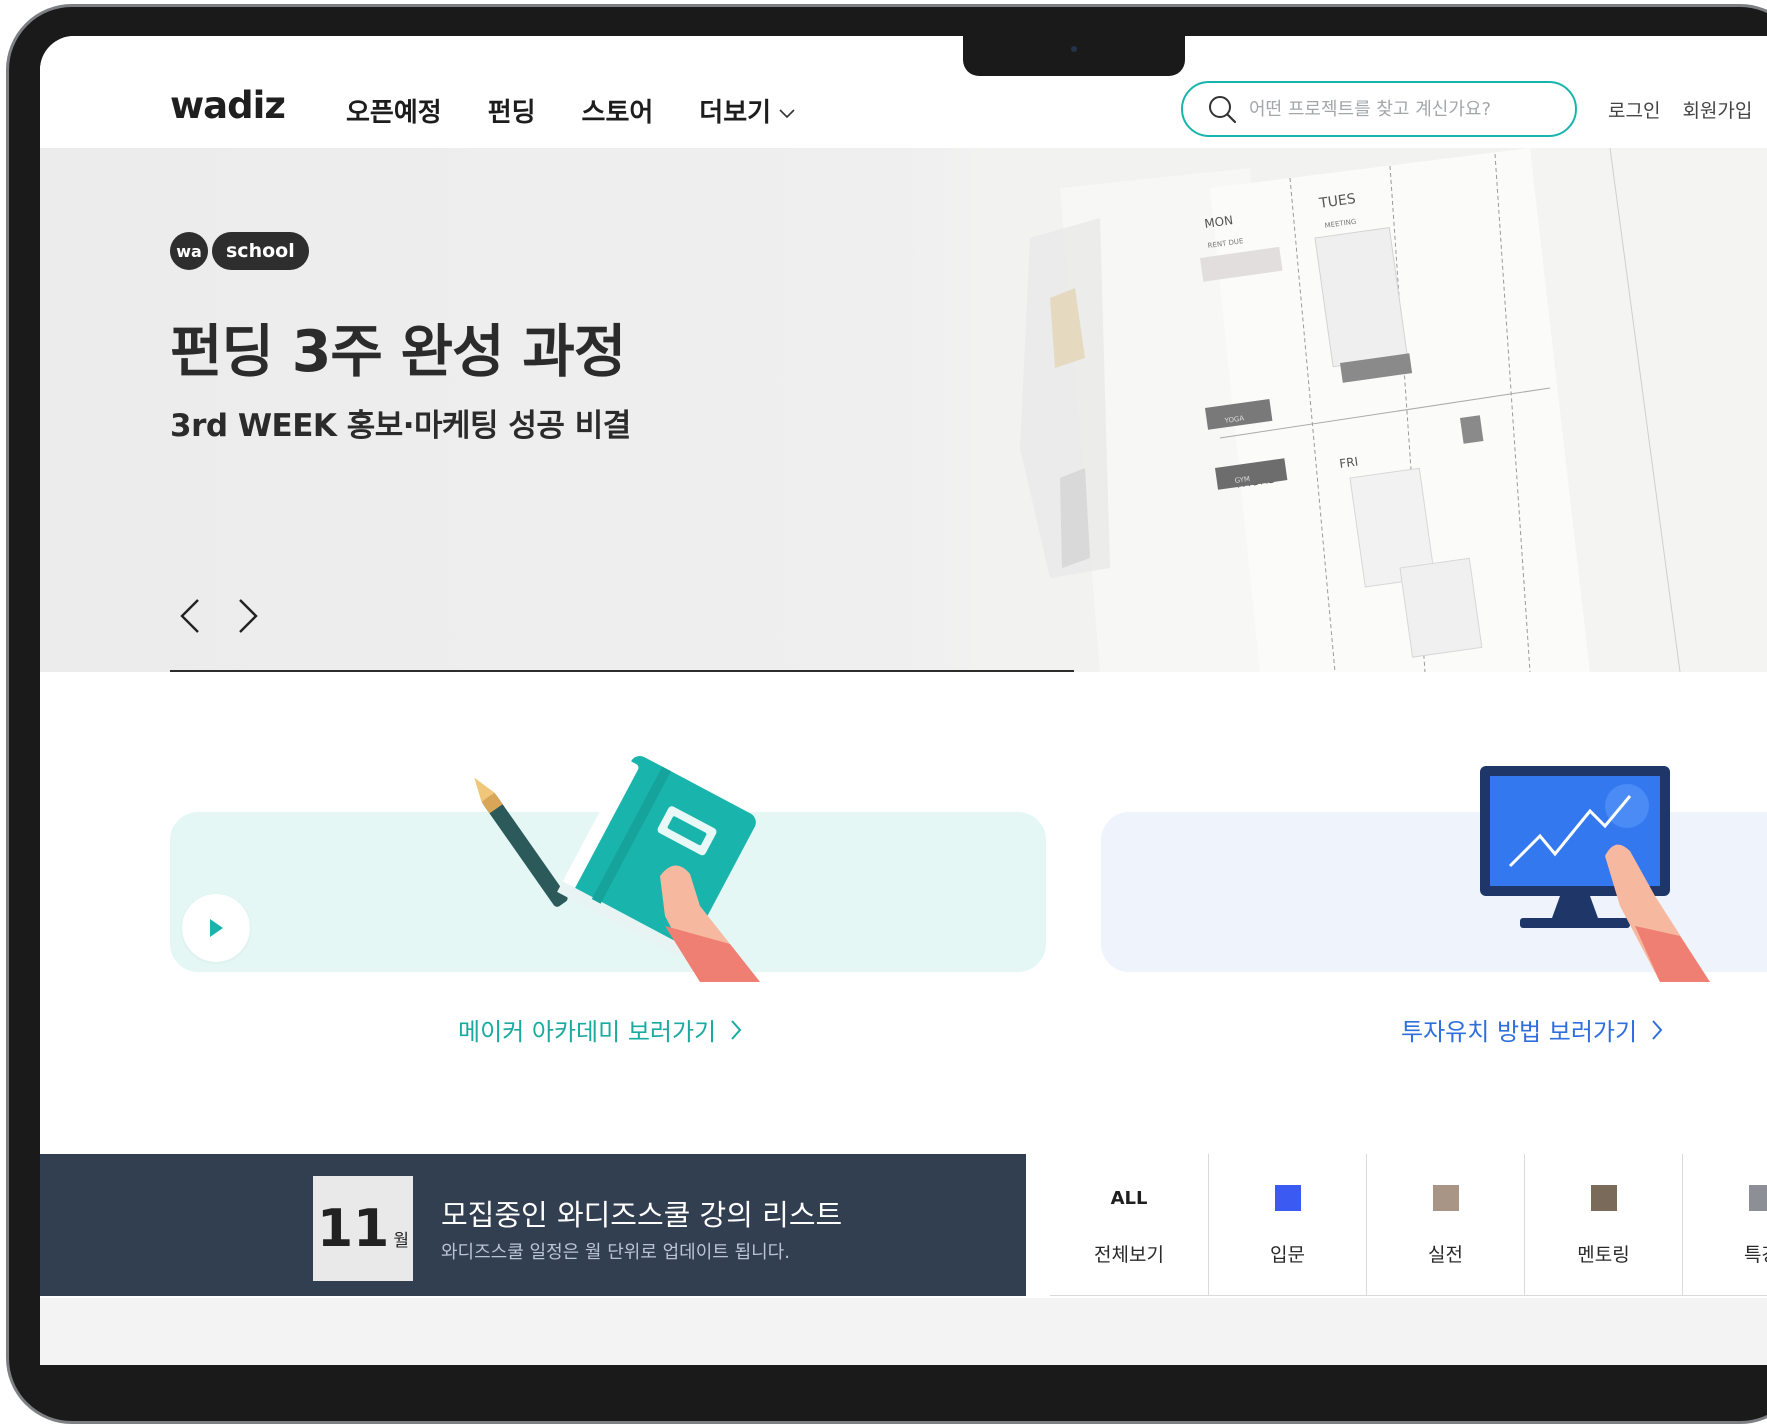  I want to click on play-icon, so click(216, 928).